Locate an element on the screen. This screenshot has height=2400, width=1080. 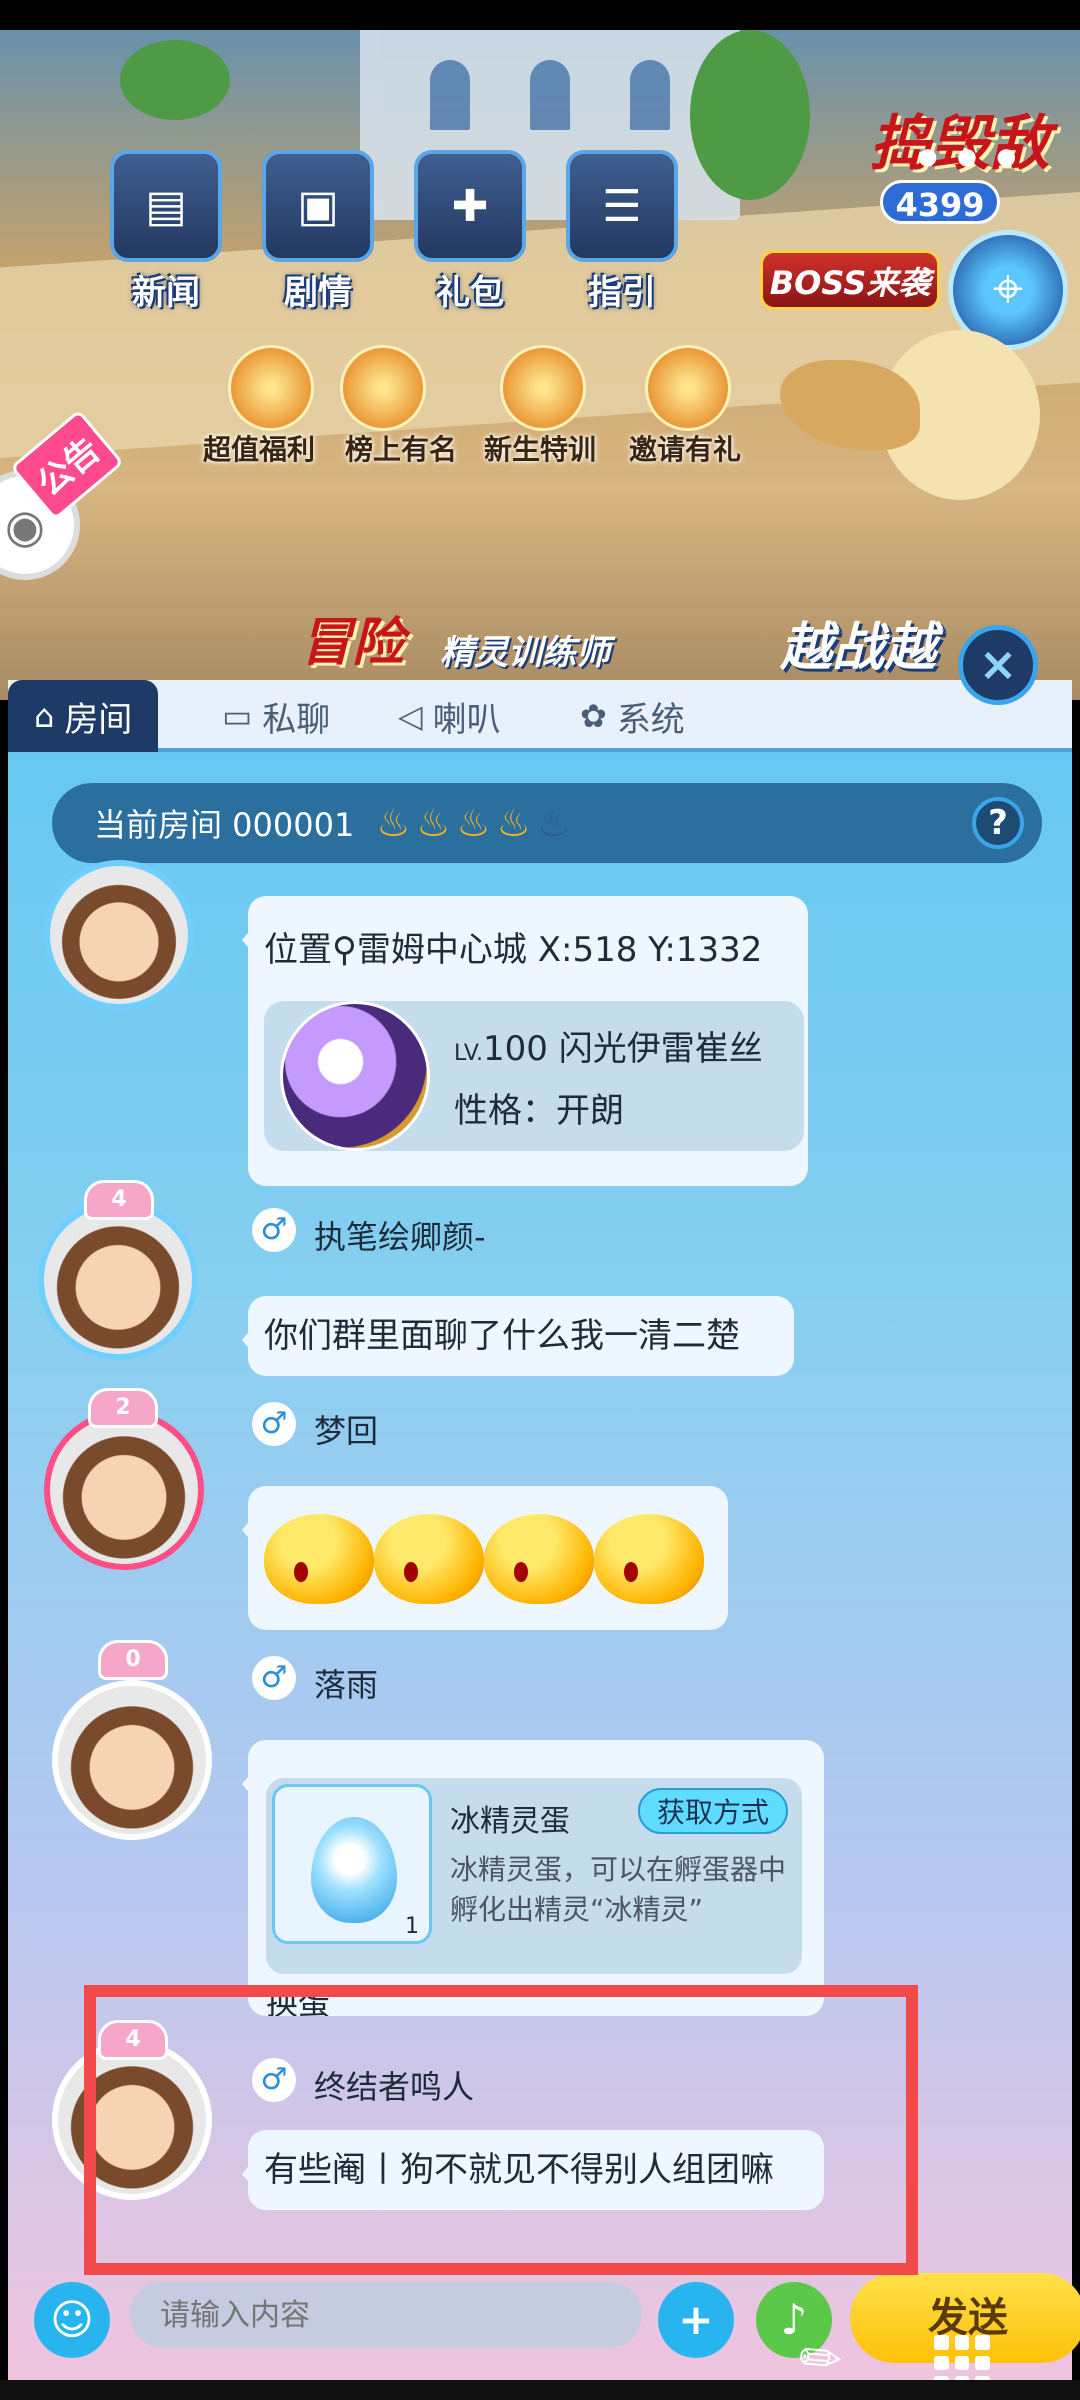
sender-name: 执笔绘卿颜- is located at coordinates (400, 1235).